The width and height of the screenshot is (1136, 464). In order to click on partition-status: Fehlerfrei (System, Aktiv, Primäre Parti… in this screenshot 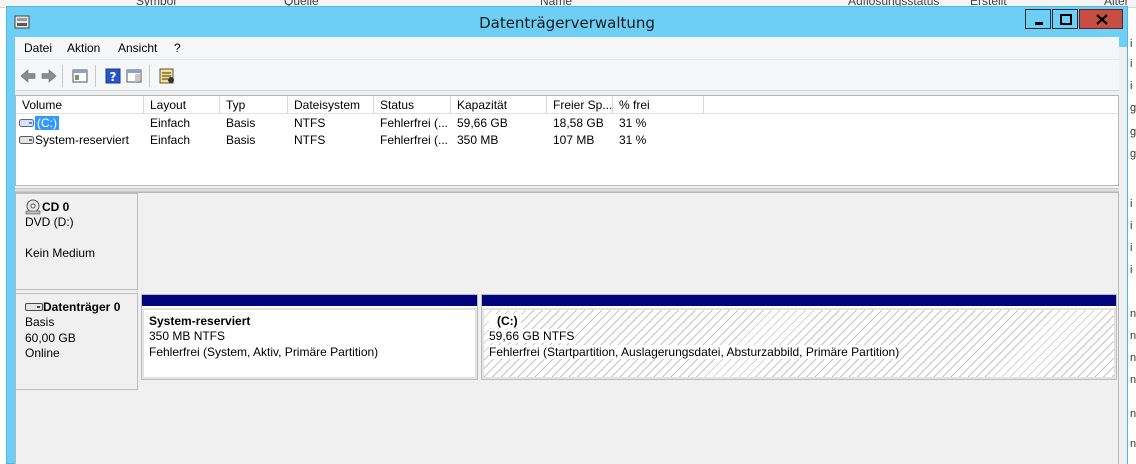, I will do `click(264, 352)`.